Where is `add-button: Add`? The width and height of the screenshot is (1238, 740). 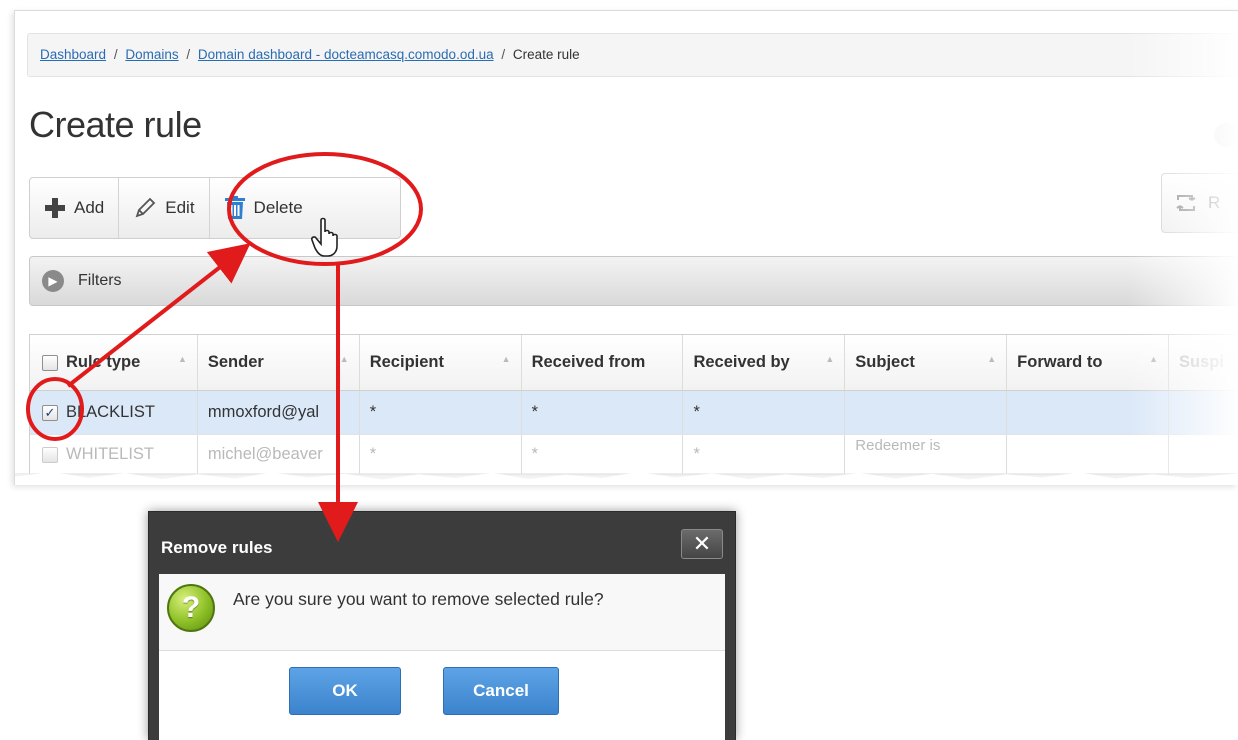
add-button: Add is located at coordinates (75, 208).